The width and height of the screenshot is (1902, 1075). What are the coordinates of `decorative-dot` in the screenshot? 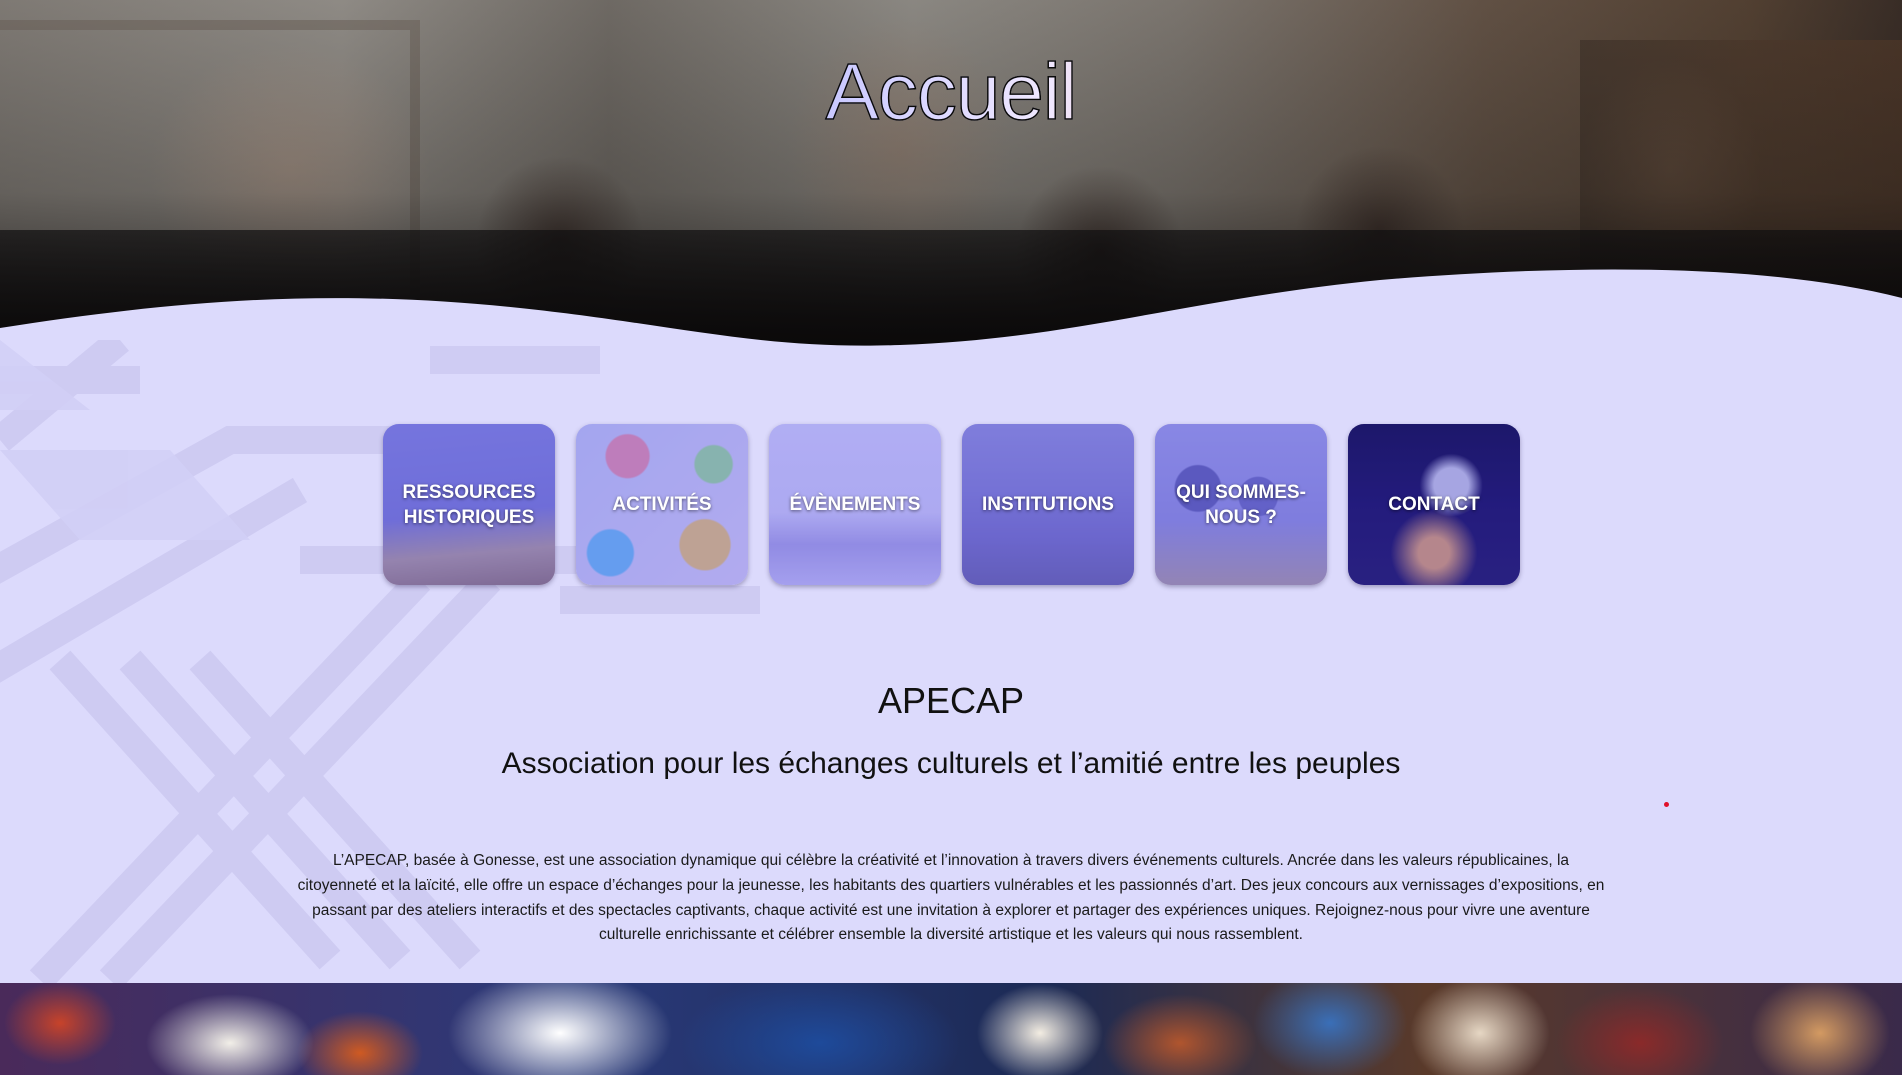 It's located at (1666, 804).